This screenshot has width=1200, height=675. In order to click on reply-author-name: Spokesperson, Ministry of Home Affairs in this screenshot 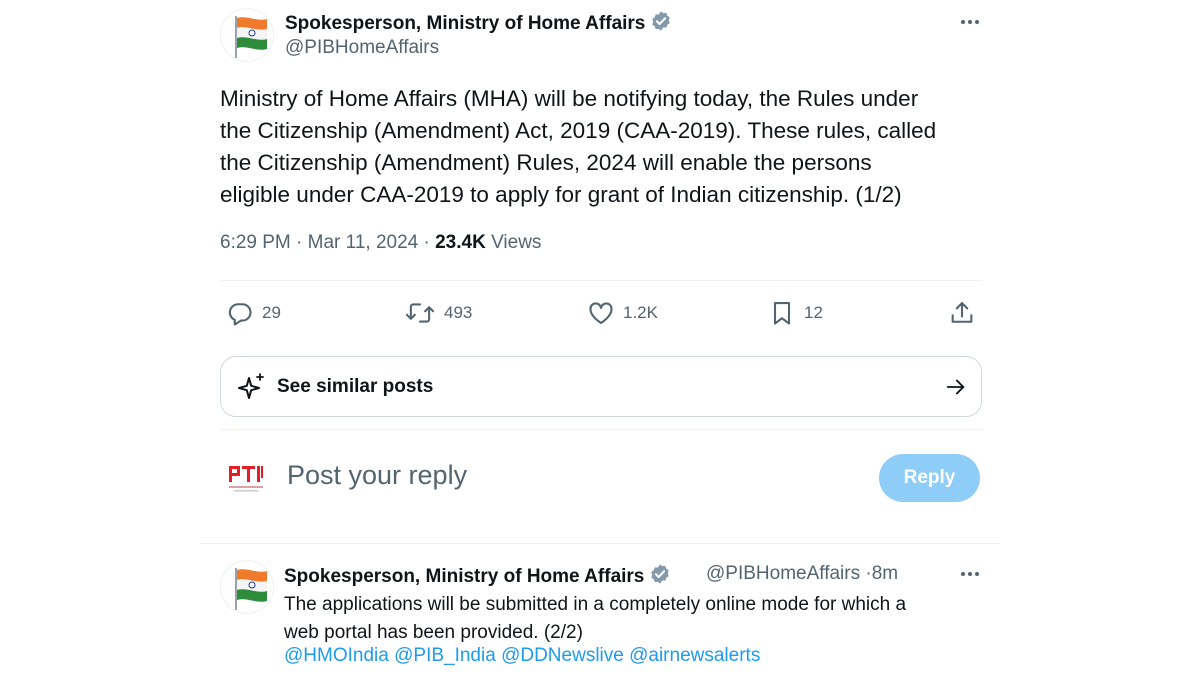, I will do `click(477, 575)`.